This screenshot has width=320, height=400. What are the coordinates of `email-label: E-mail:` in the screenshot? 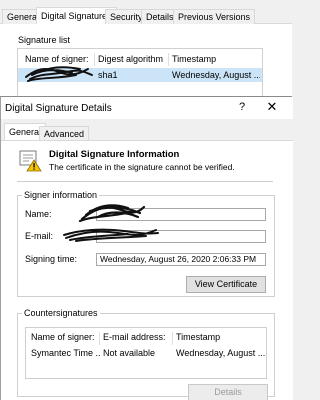 It's located at (39, 236).